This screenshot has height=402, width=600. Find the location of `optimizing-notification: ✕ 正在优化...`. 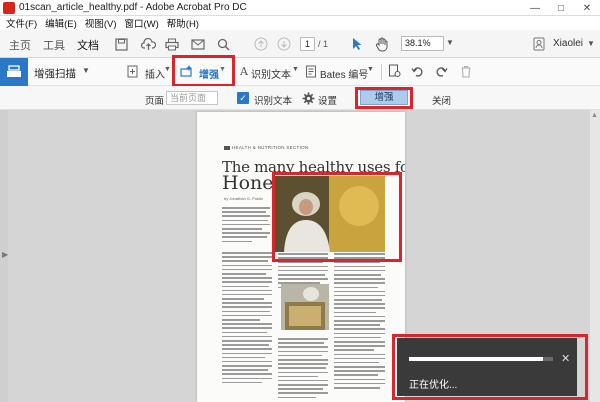

optimizing-notification: ✕ 正在优化... is located at coordinates (487, 367).